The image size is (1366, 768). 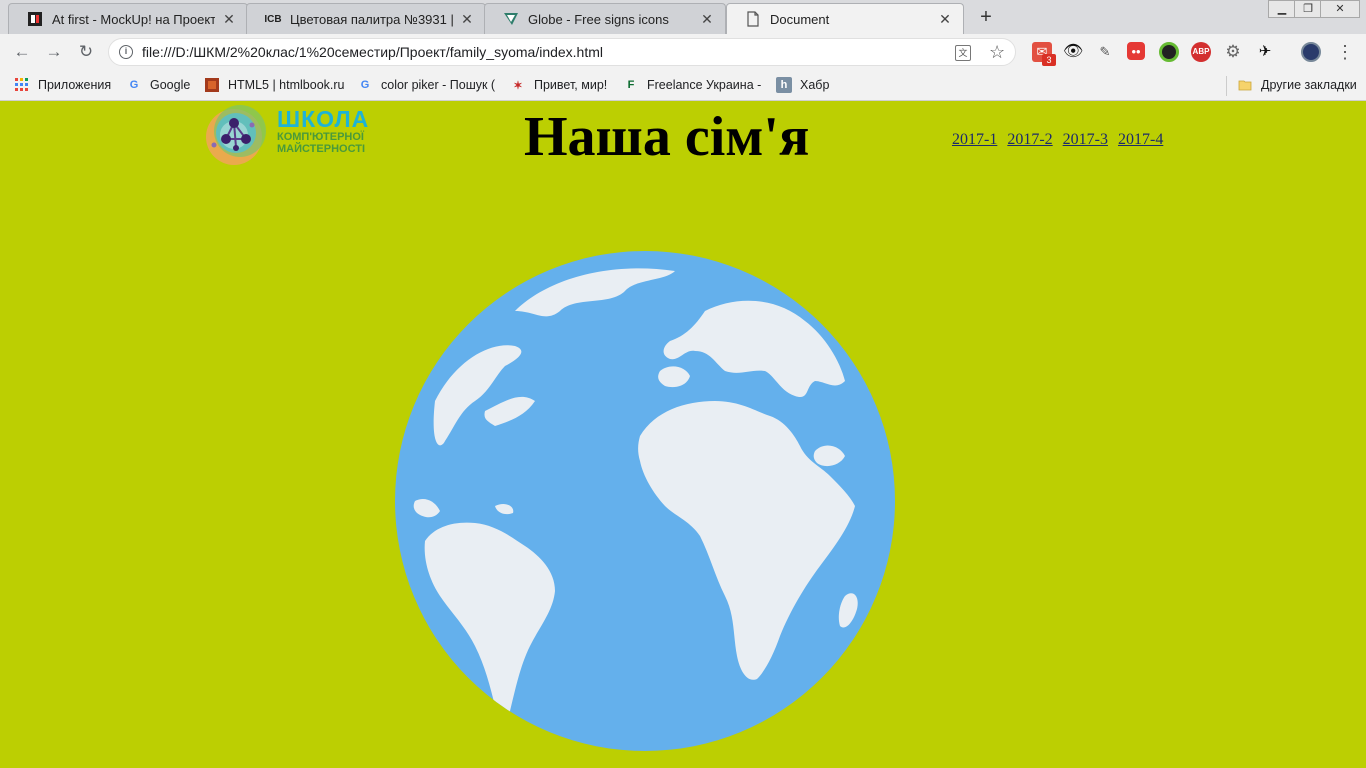 What do you see at coordinates (1282, 9) in the screenshot?
I see `minimize-button: ▁` at bounding box center [1282, 9].